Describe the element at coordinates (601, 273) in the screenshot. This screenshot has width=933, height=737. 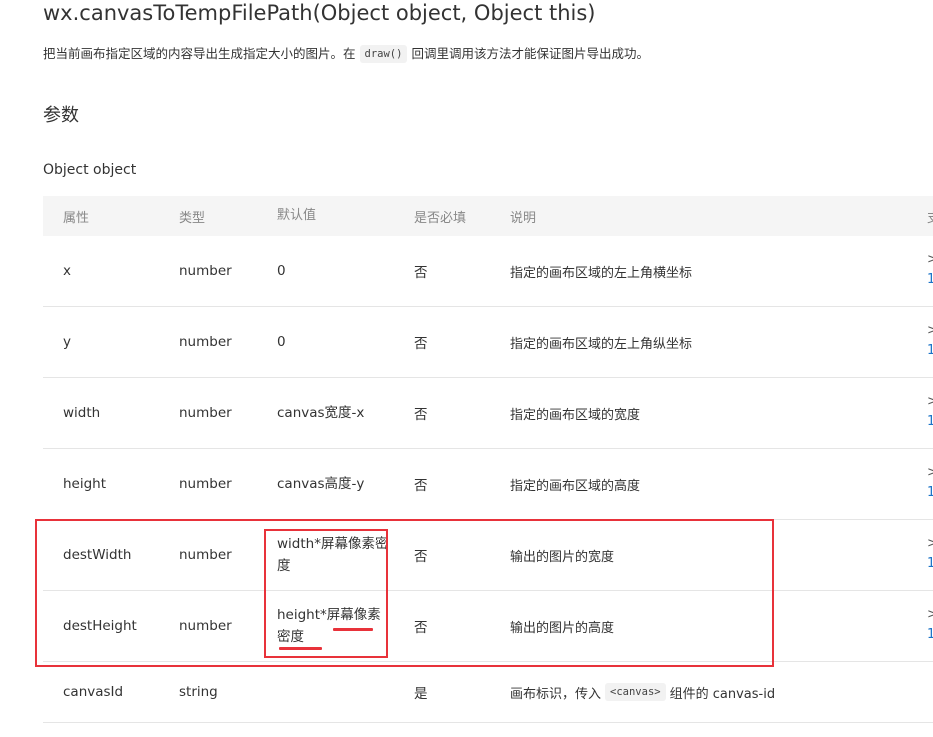
I see `param-description: 指定的画布区域的左上角横坐标` at that location.